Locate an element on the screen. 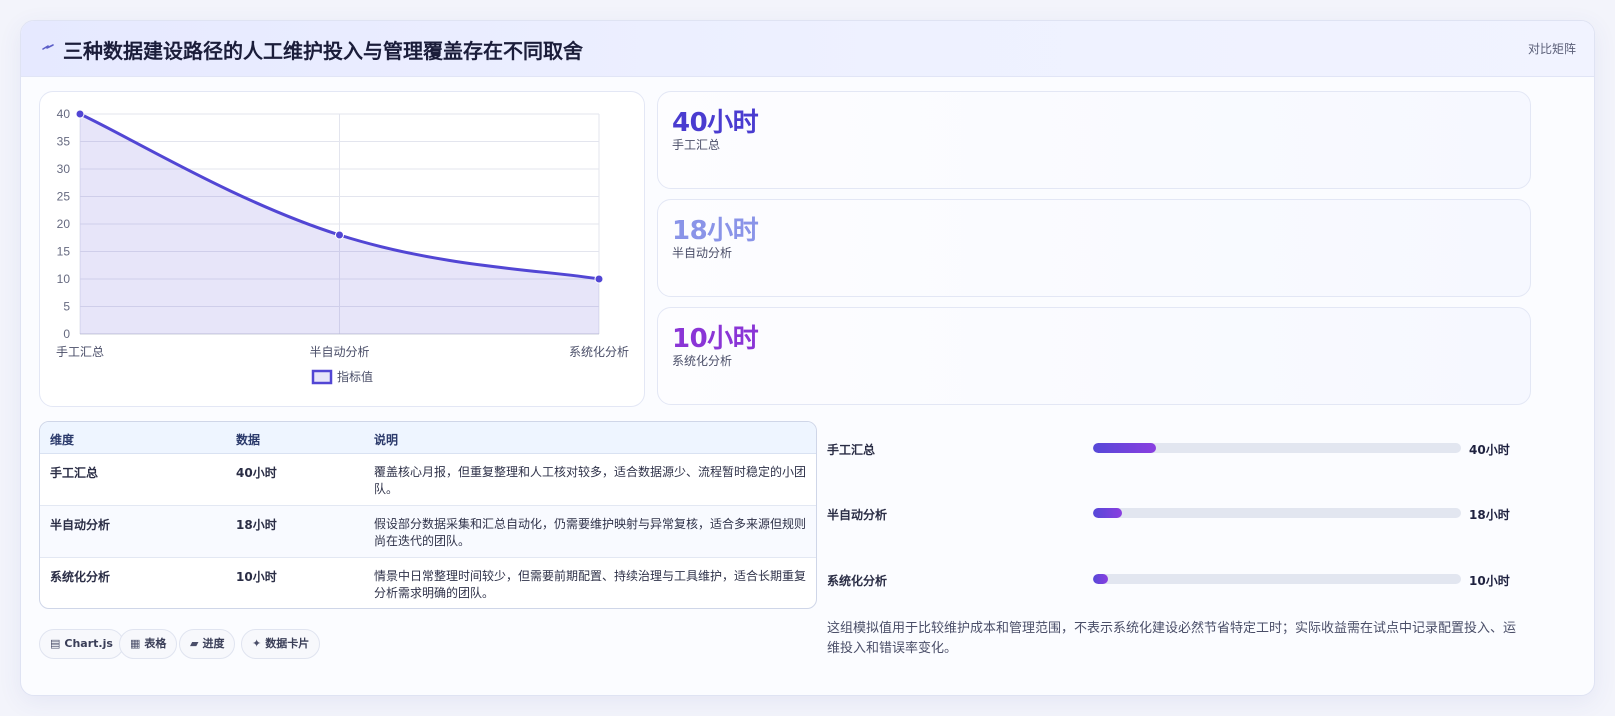 This screenshot has width=1615, height=716. chip-table: ▦ 表格 is located at coordinates (148, 644).